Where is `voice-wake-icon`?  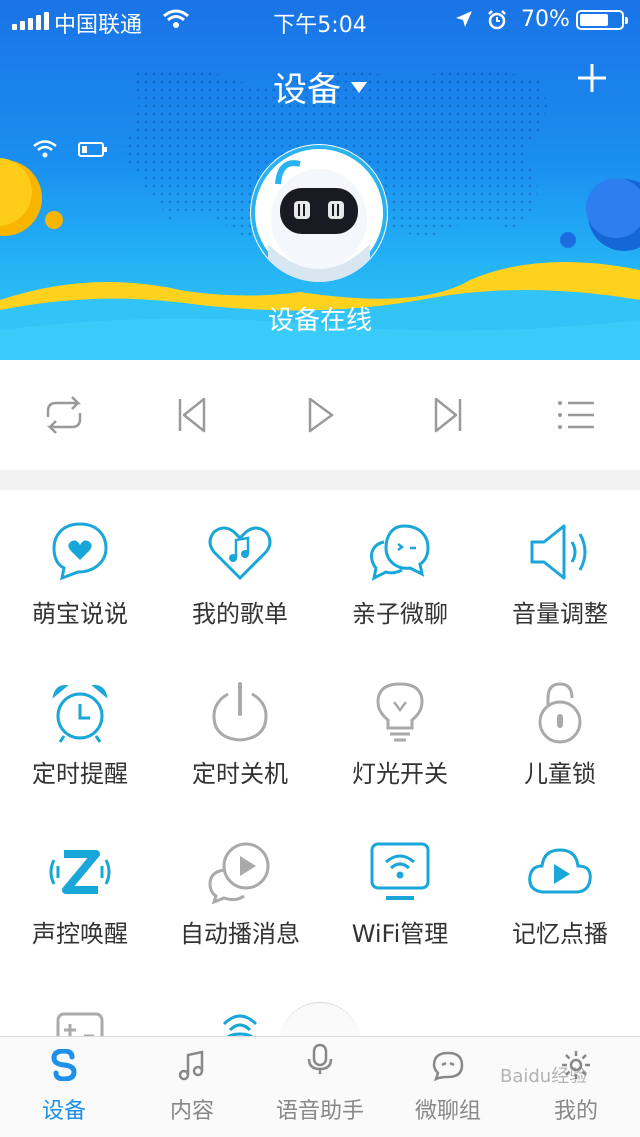
voice-wake-icon is located at coordinates (80, 872).